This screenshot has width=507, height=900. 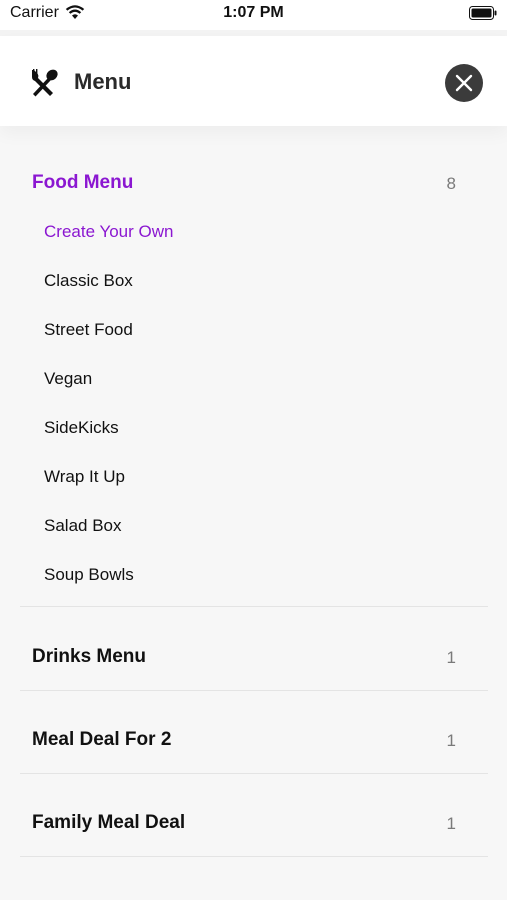 What do you see at coordinates (84, 477) in the screenshot?
I see `menu-item-wrap-it-up: Wrap It Up` at bounding box center [84, 477].